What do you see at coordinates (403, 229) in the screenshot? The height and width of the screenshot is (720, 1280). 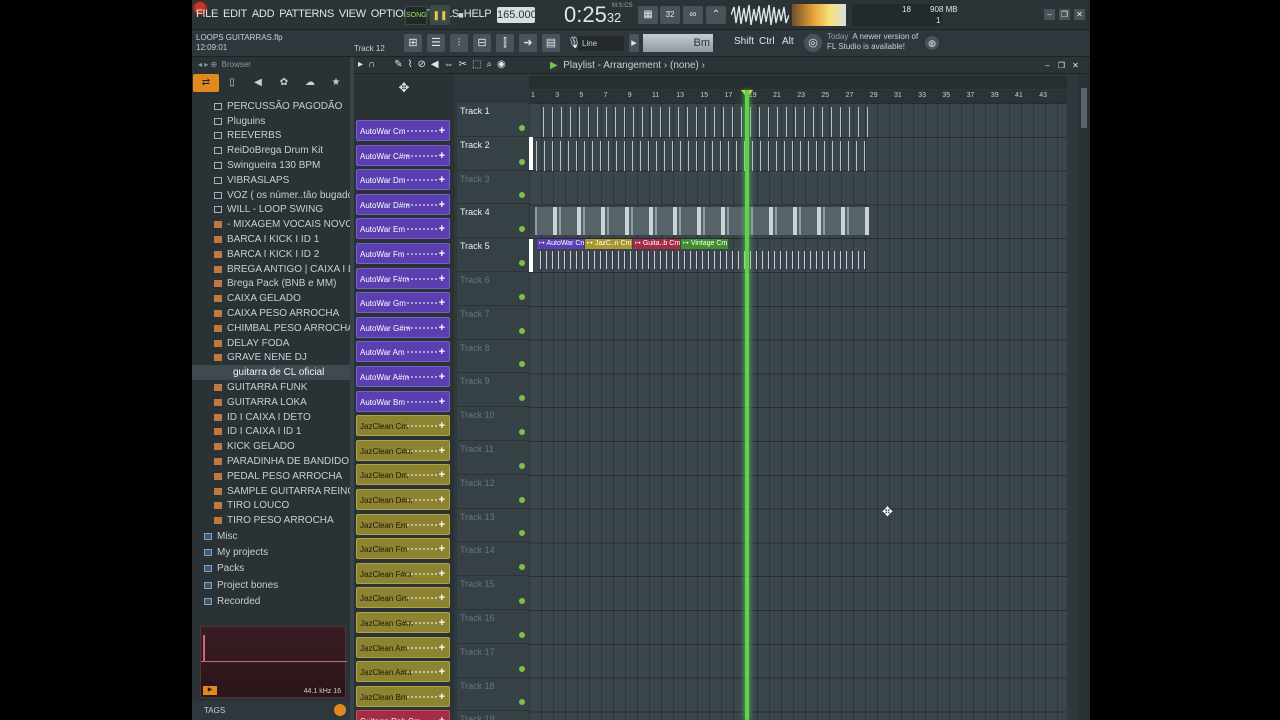 I see `pattern-item: AutoWar Em +` at bounding box center [403, 229].